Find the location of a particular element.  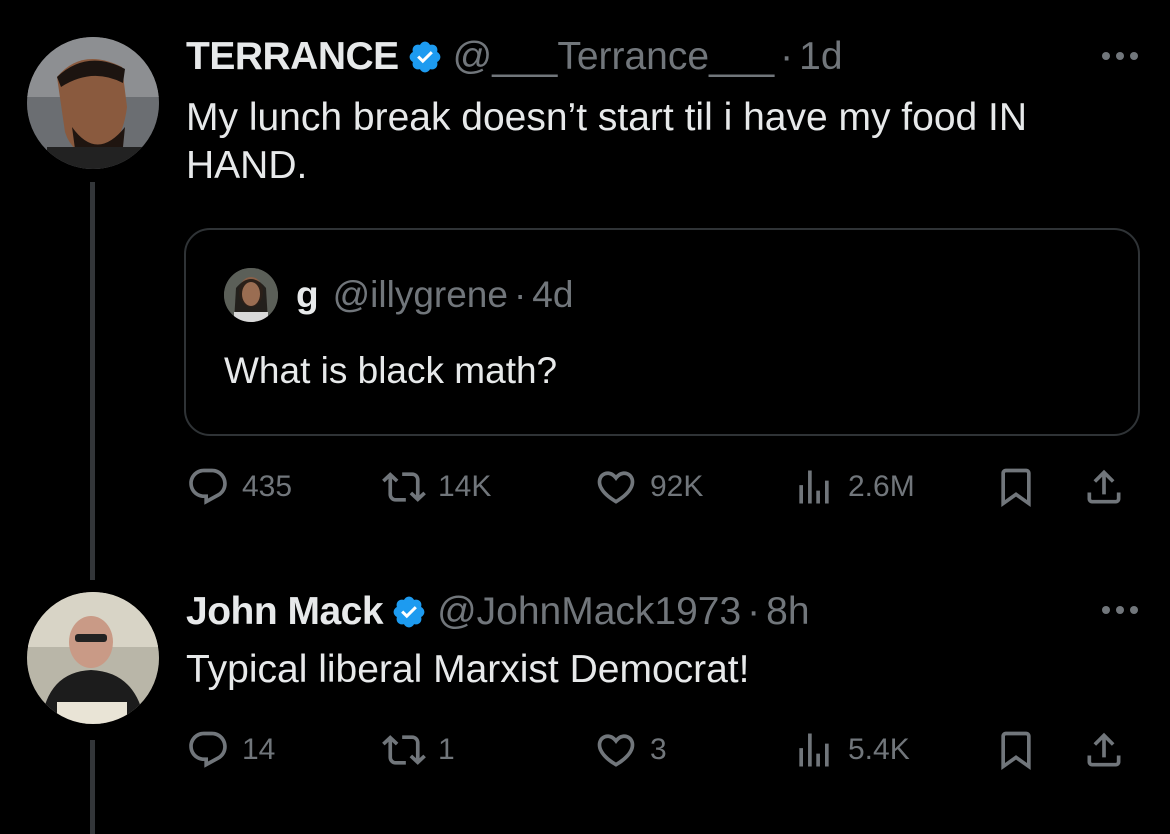

repost-button: 14K is located at coordinates (436, 487).